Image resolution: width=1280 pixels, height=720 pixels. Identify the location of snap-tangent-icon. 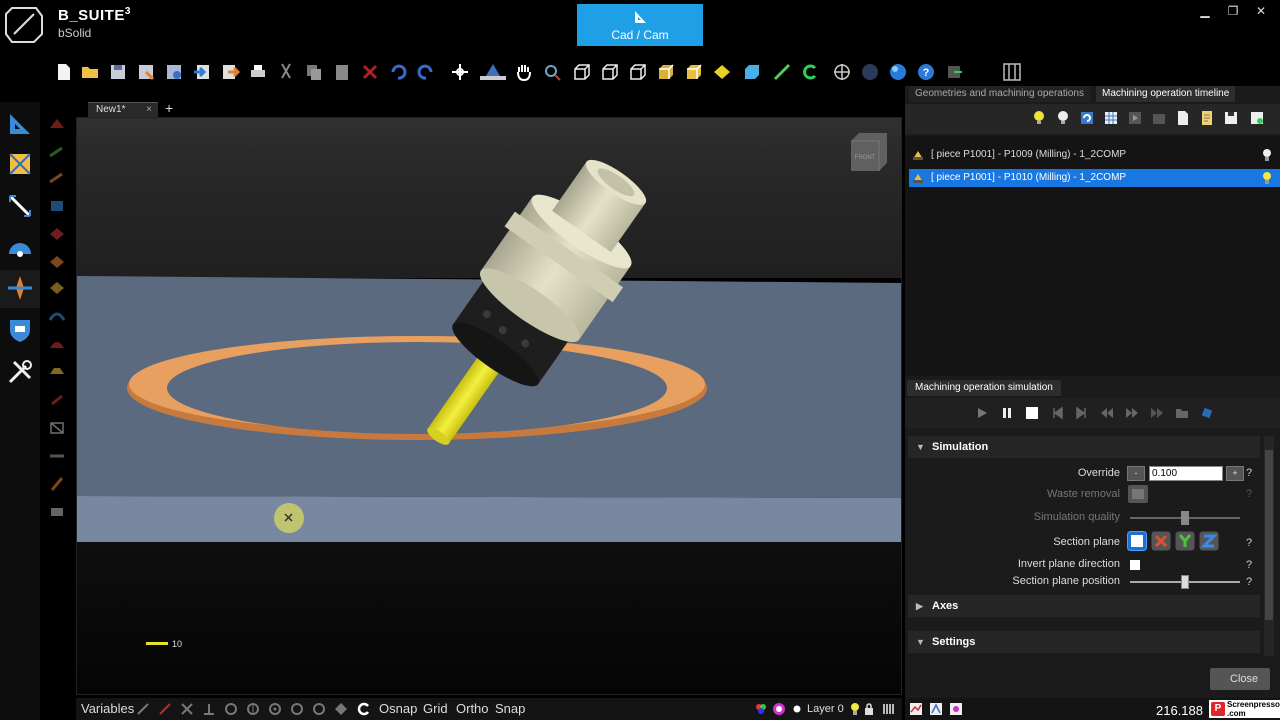
(231, 709).